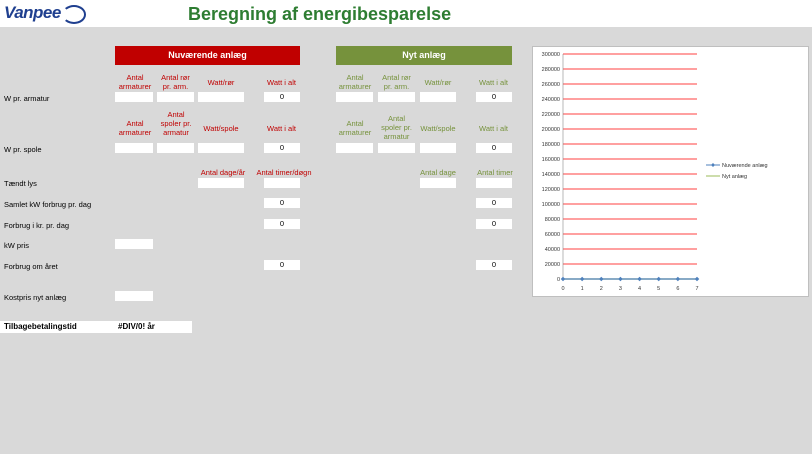 Image resolution: width=812 pixels, height=454 pixels. What do you see at coordinates (175, 97) in the screenshot?
I see `cur-ror-input` at bounding box center [175, 97].